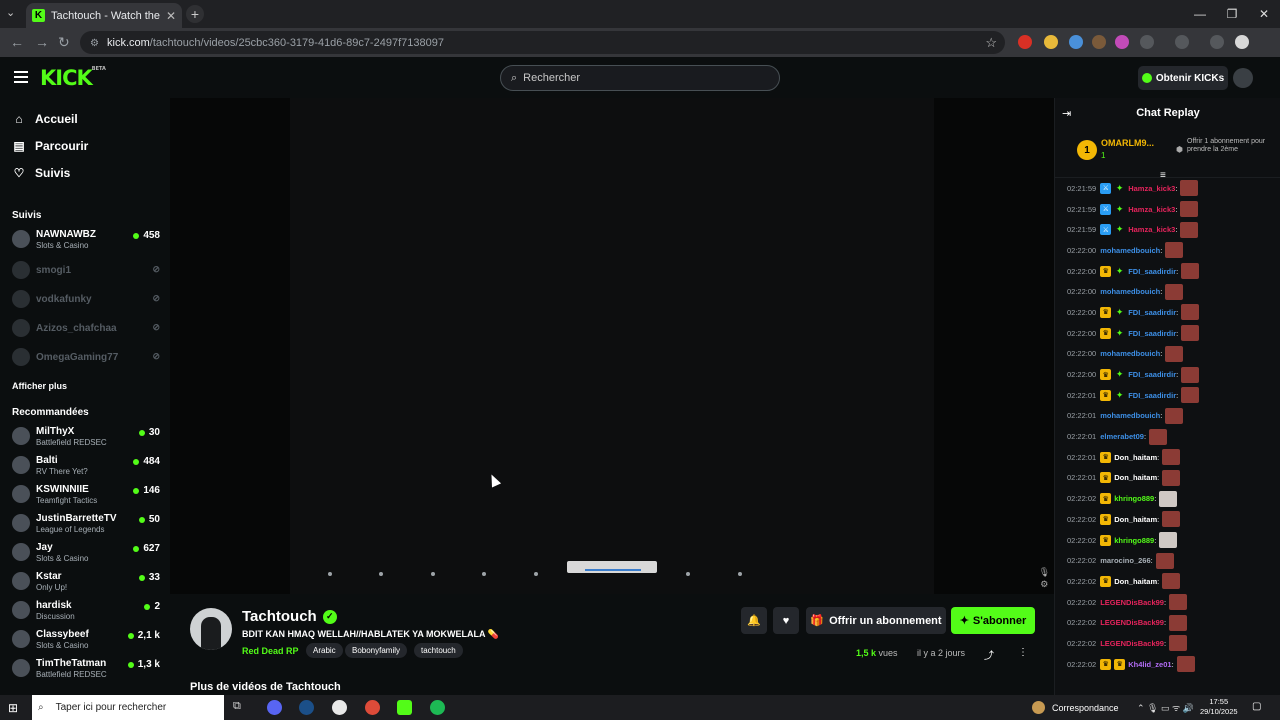 The width and height of the screenshot is (1280, 720). I want to click on new-tab-button: +, so click(195, 14).